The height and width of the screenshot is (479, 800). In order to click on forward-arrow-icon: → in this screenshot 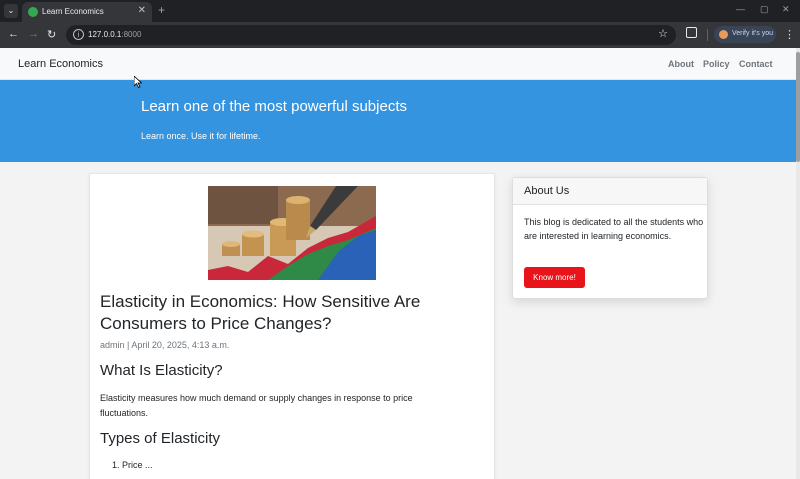, I will do `click(33, 34)`.